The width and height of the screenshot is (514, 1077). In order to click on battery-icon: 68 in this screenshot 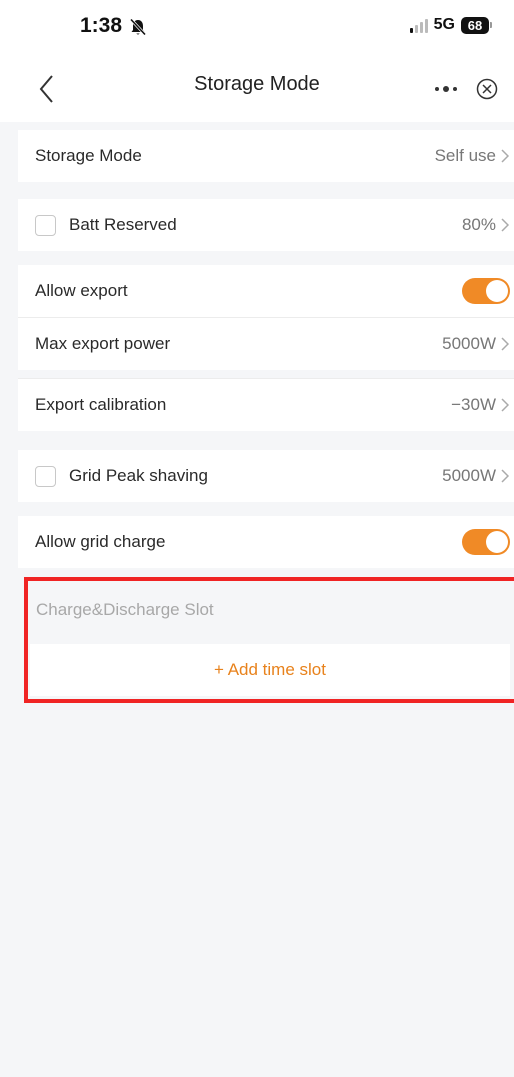, I will do `click(476, 25)`.